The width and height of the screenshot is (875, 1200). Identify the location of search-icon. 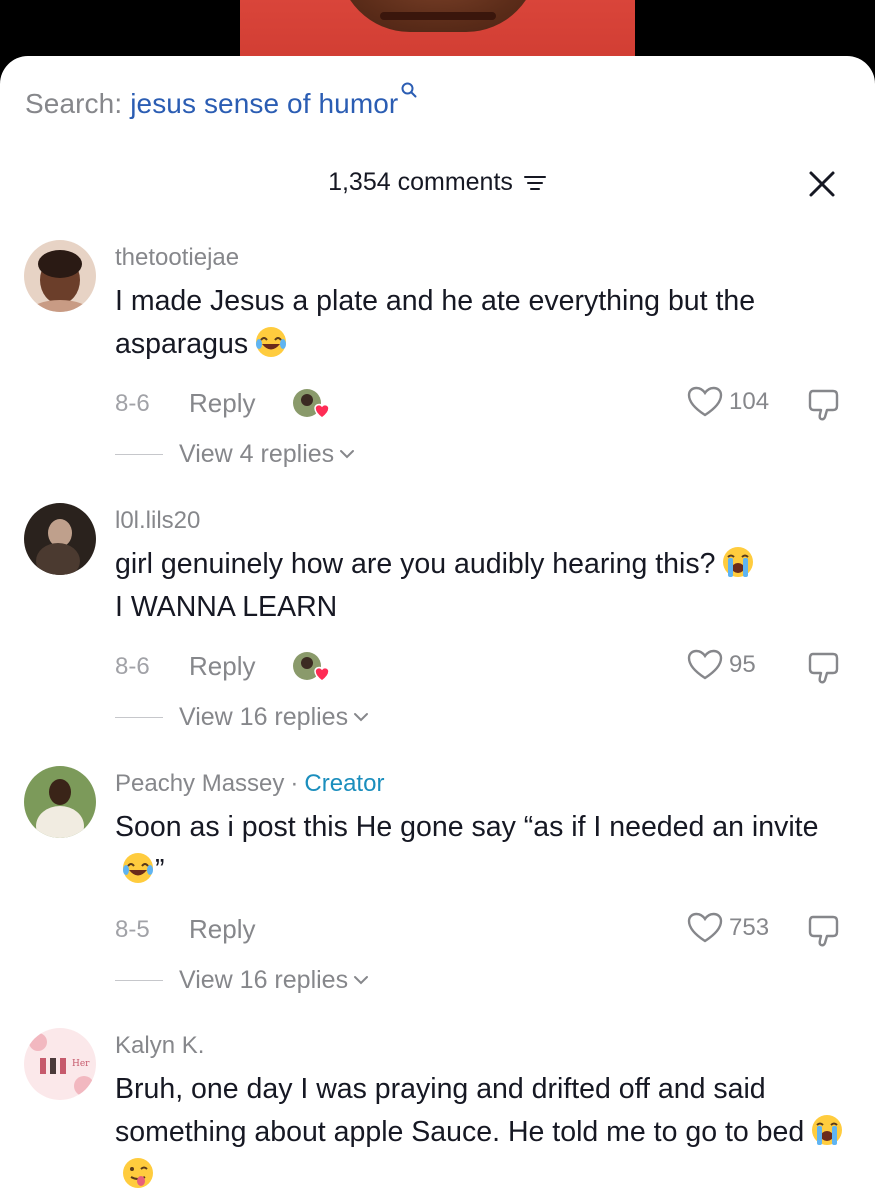
(409, 90).